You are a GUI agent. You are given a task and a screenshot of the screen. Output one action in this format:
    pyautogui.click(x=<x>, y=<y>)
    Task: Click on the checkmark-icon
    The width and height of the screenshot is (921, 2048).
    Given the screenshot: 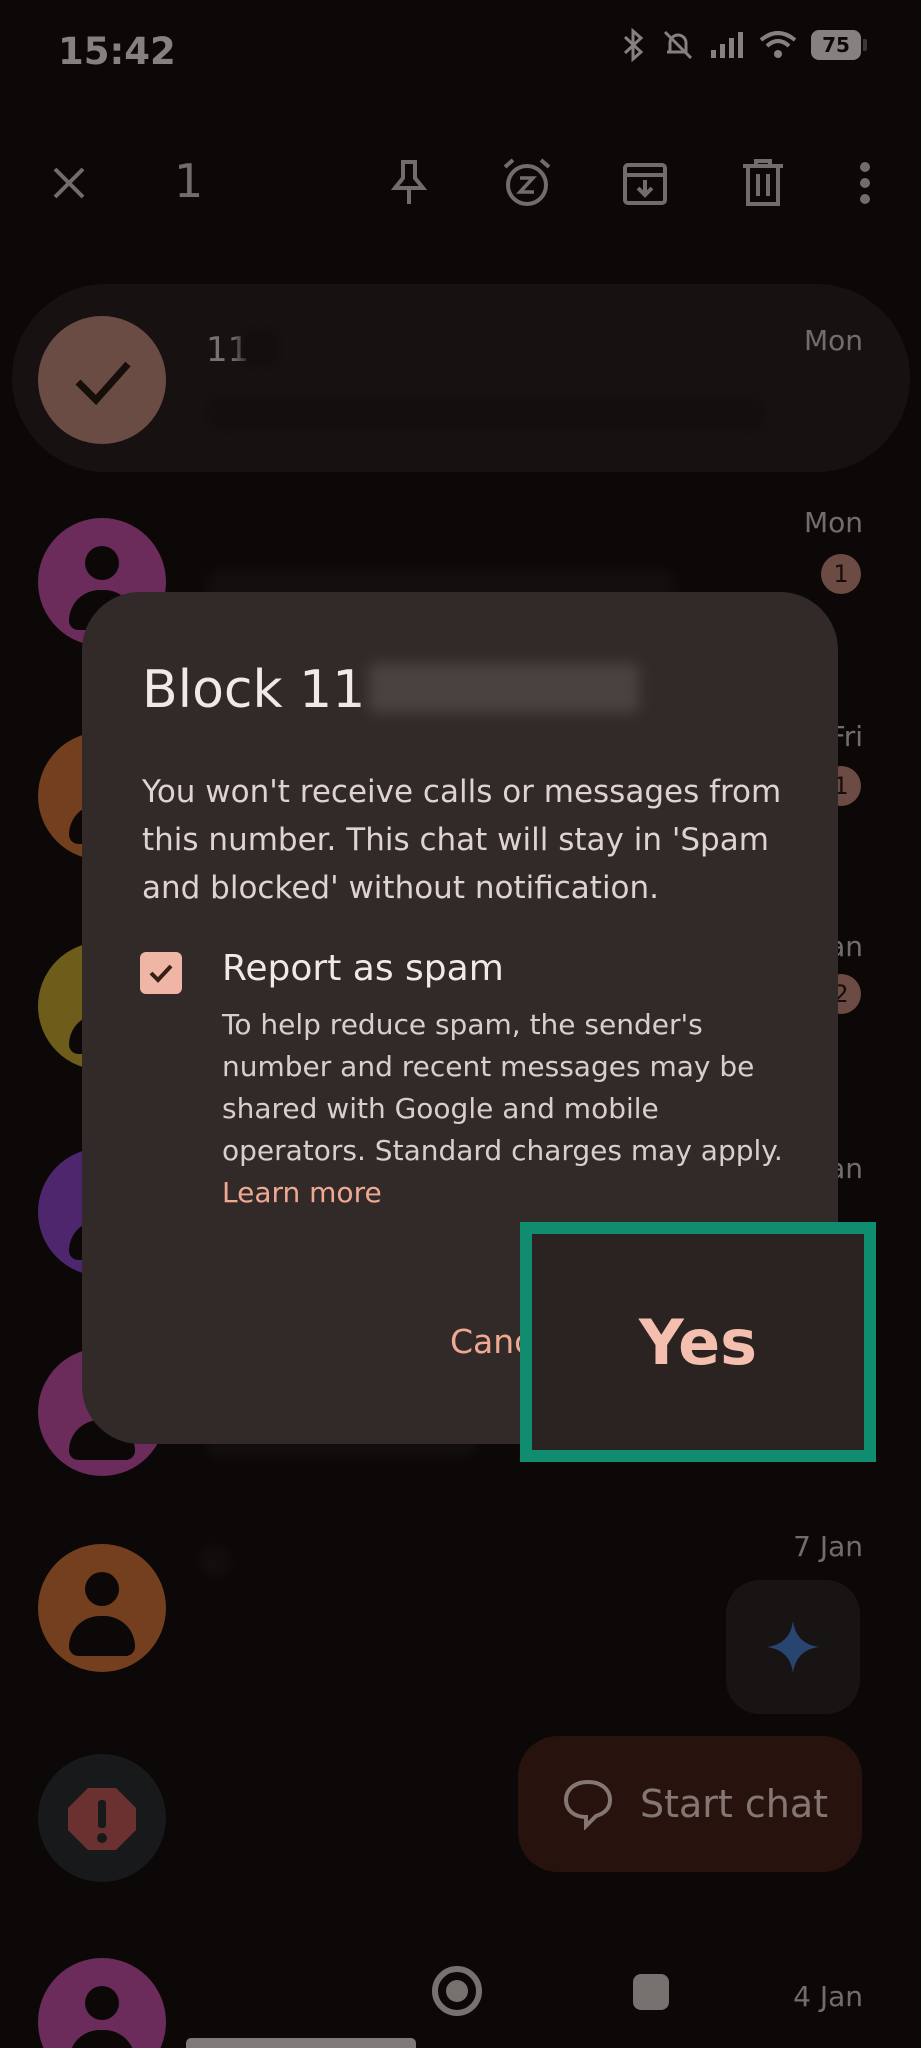 What is the action you would take?
    pyautogui.click(x=161, y=973)
    